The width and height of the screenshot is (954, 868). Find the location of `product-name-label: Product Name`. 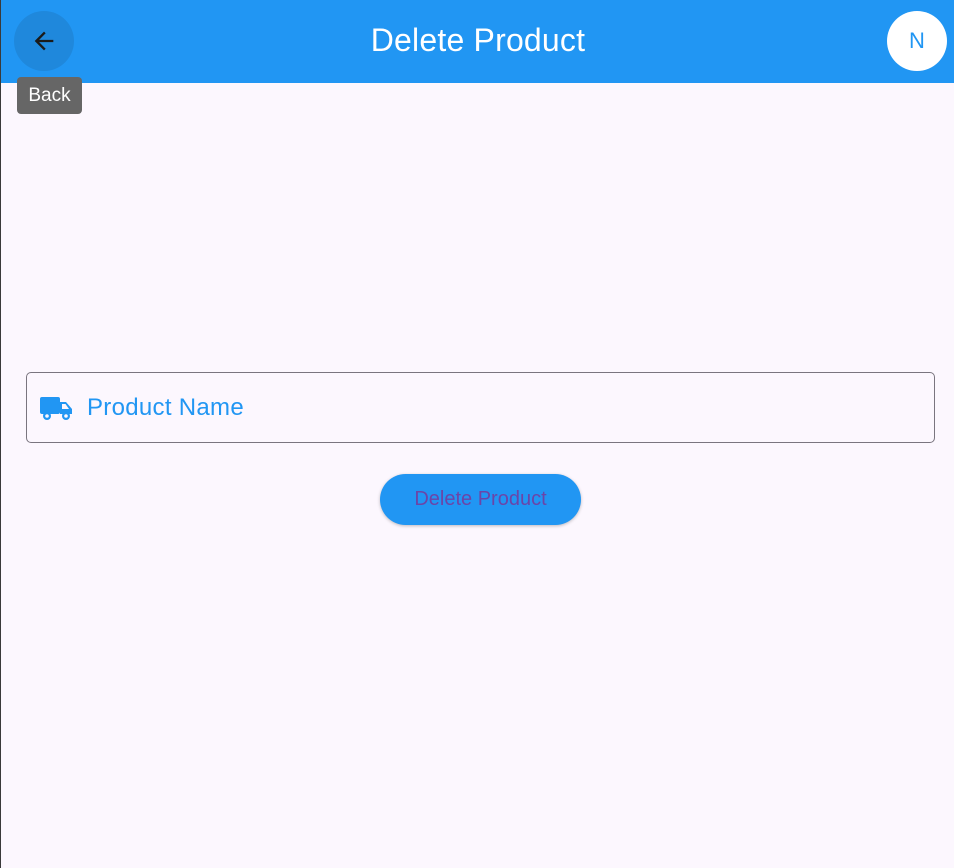

product-name-label: Product Name is located at coordinates (165, 407).